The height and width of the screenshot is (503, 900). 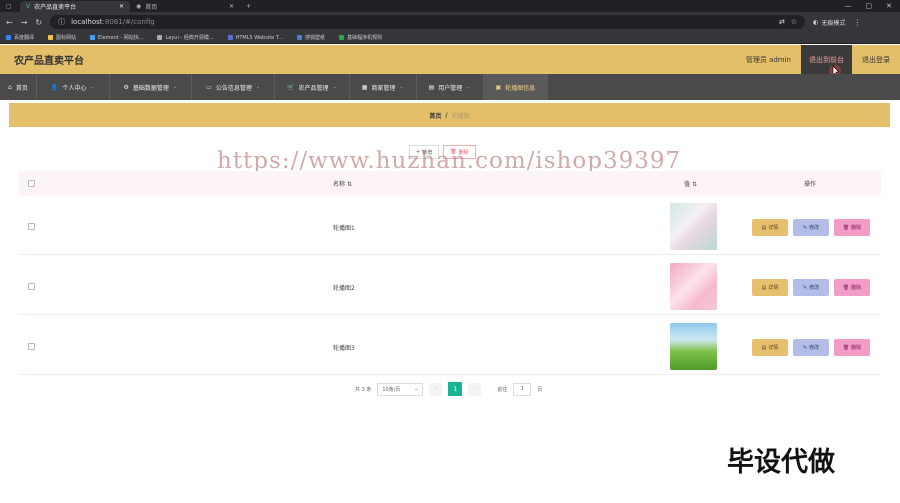 I want to click on chevron-right-icon: ›, so click(x=474, y=389).